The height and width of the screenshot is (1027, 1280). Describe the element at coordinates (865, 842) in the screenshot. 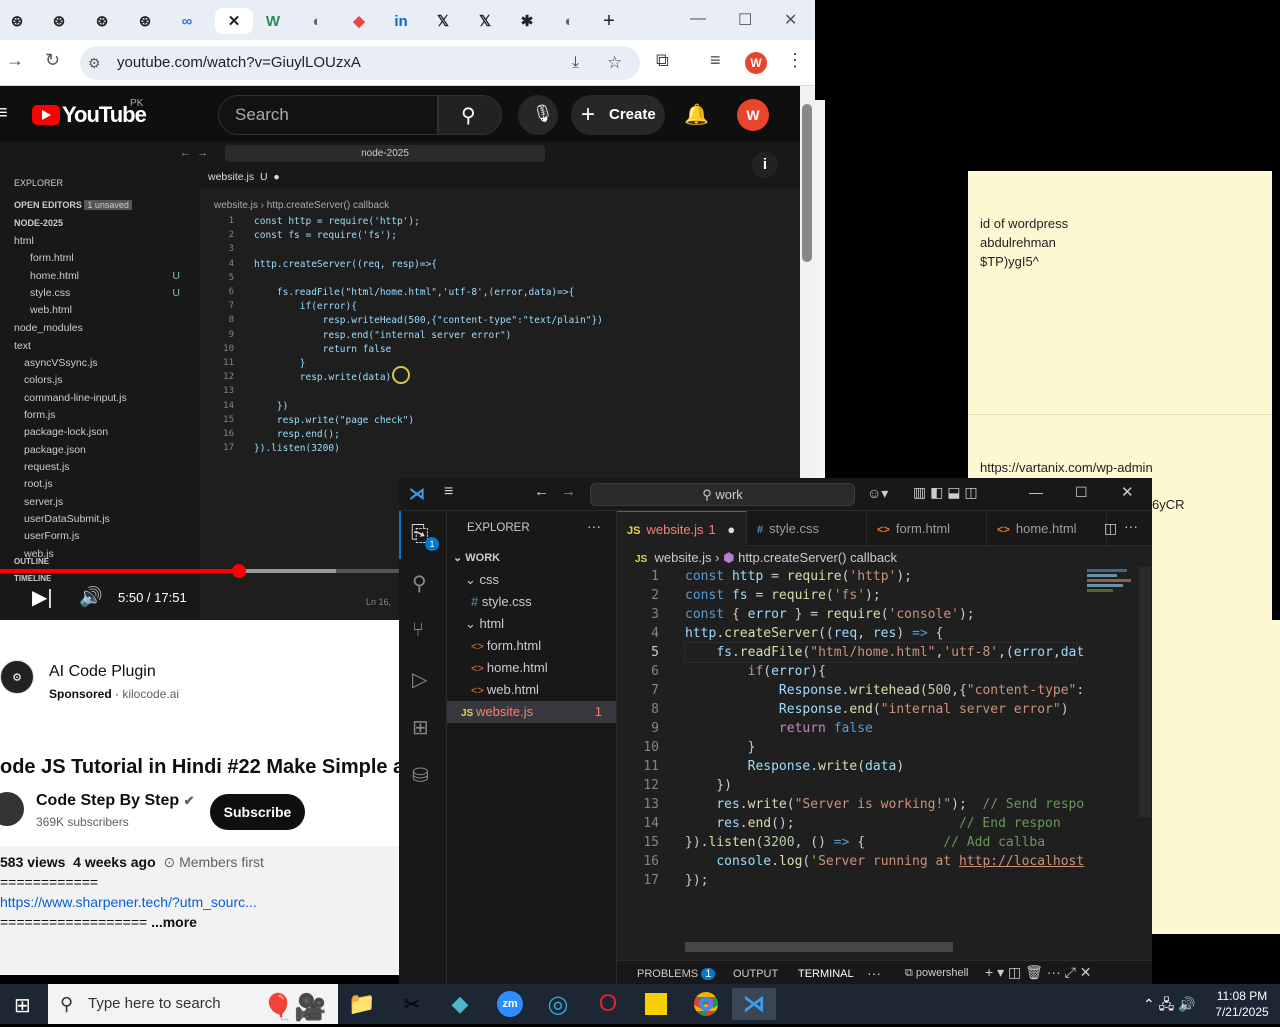

I see `code-line: }).listen(3200, () => { // Add callba` at that location.